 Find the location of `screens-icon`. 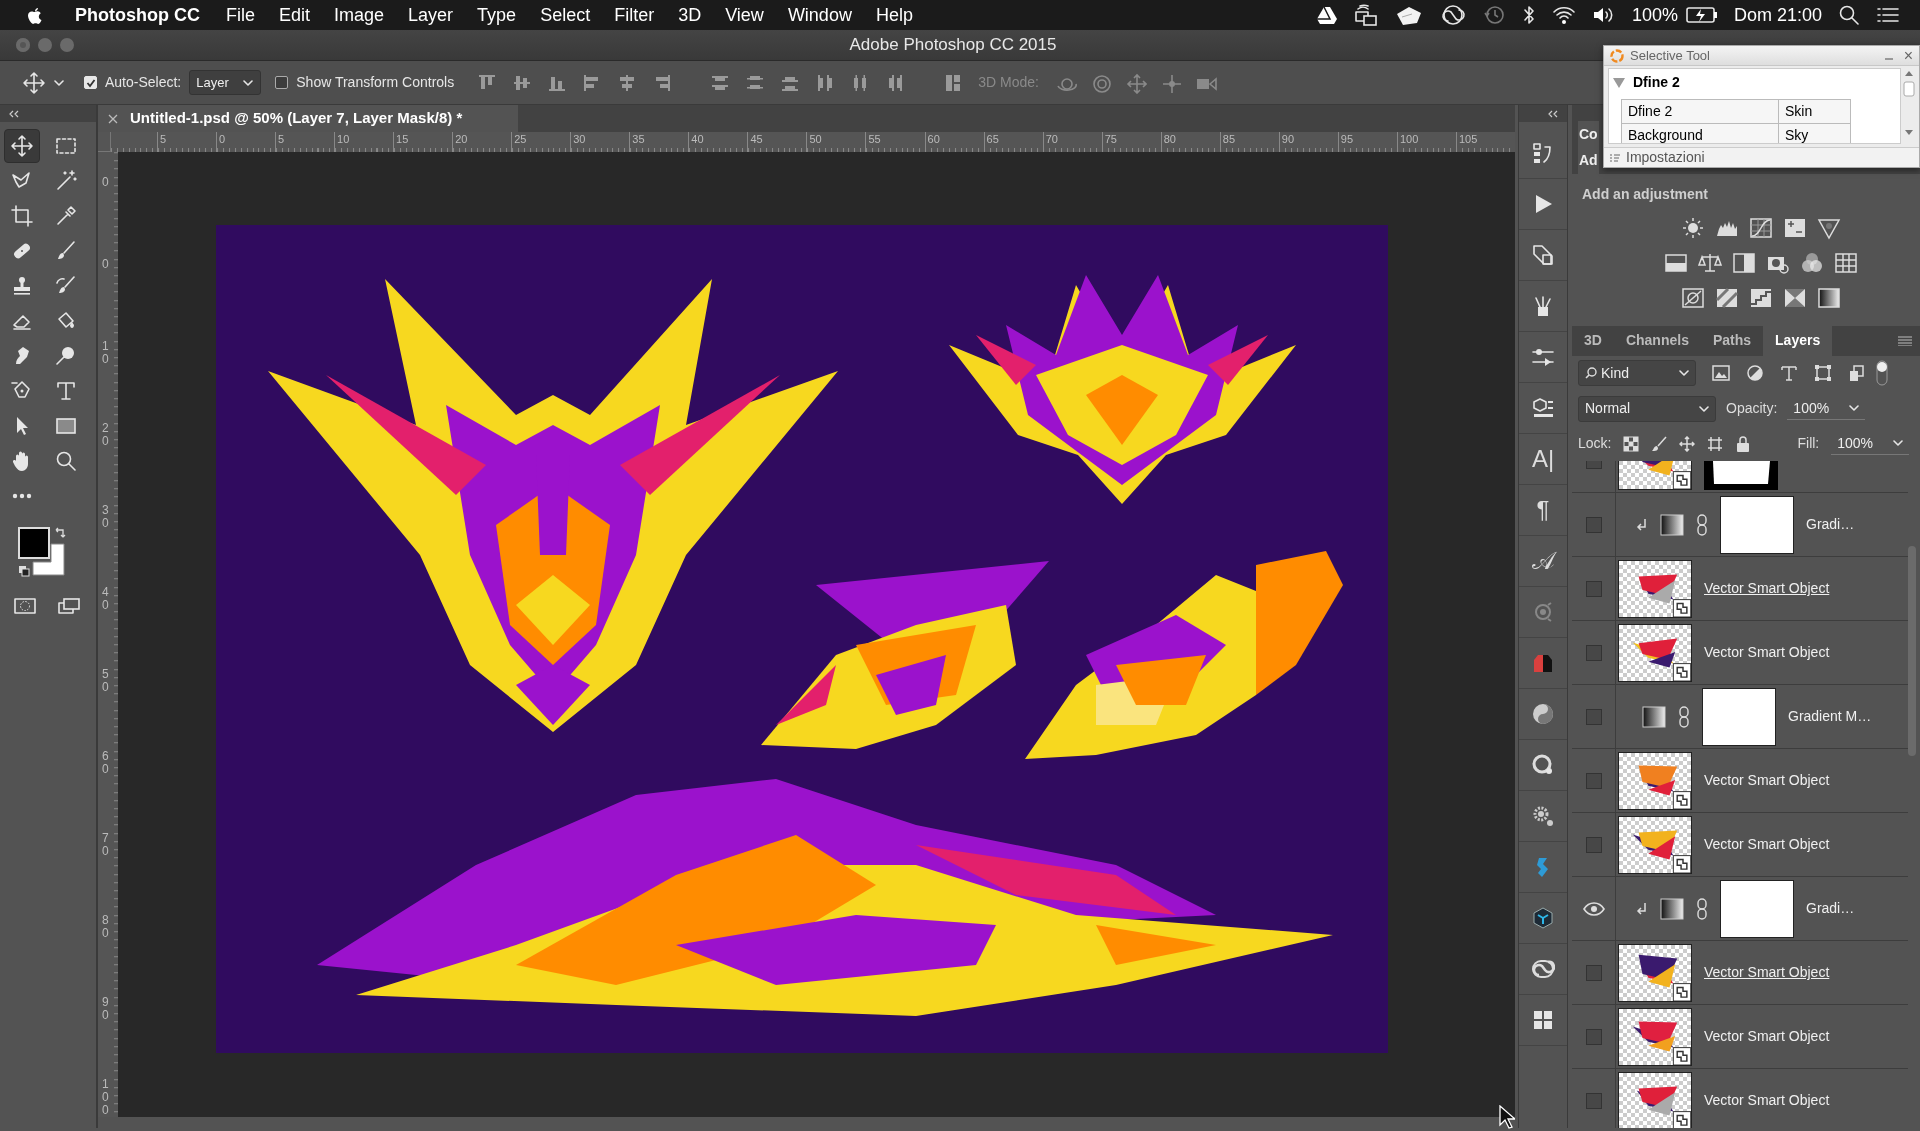

screens-icon is located at coordinates (1365, 15).